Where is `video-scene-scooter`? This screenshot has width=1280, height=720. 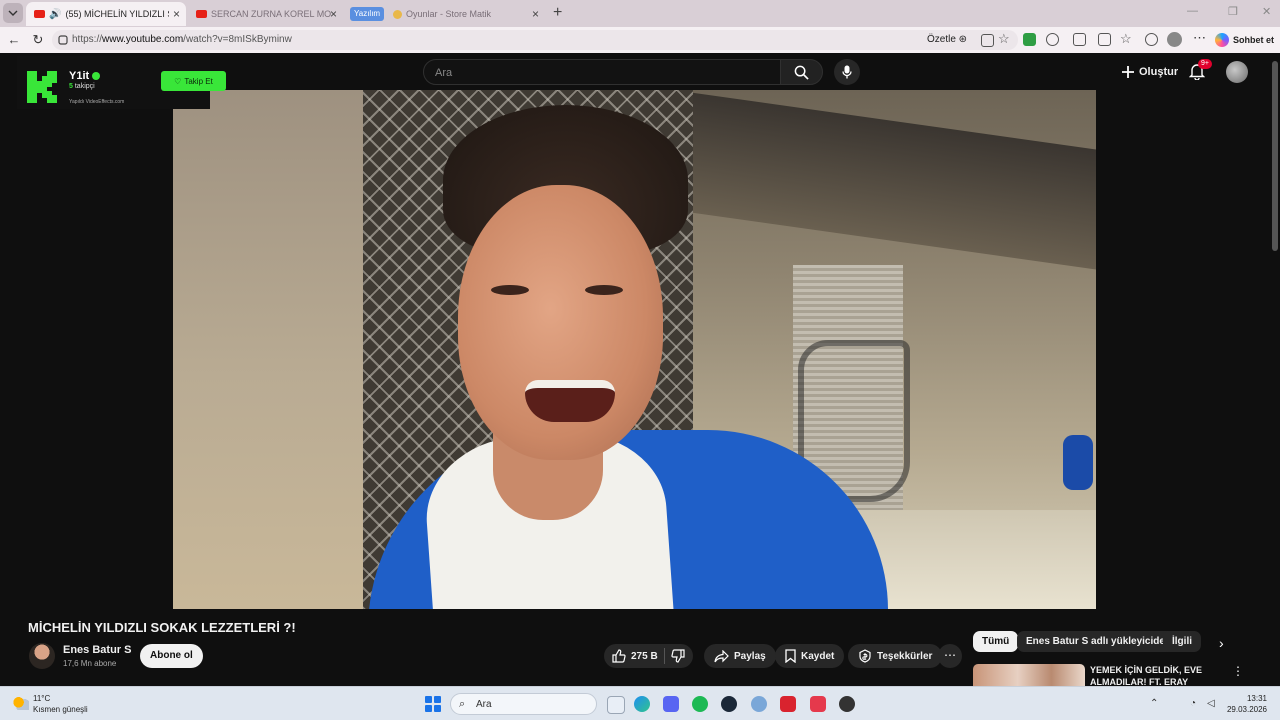 video-scene-scooter is located at coordinates (1078, 462).